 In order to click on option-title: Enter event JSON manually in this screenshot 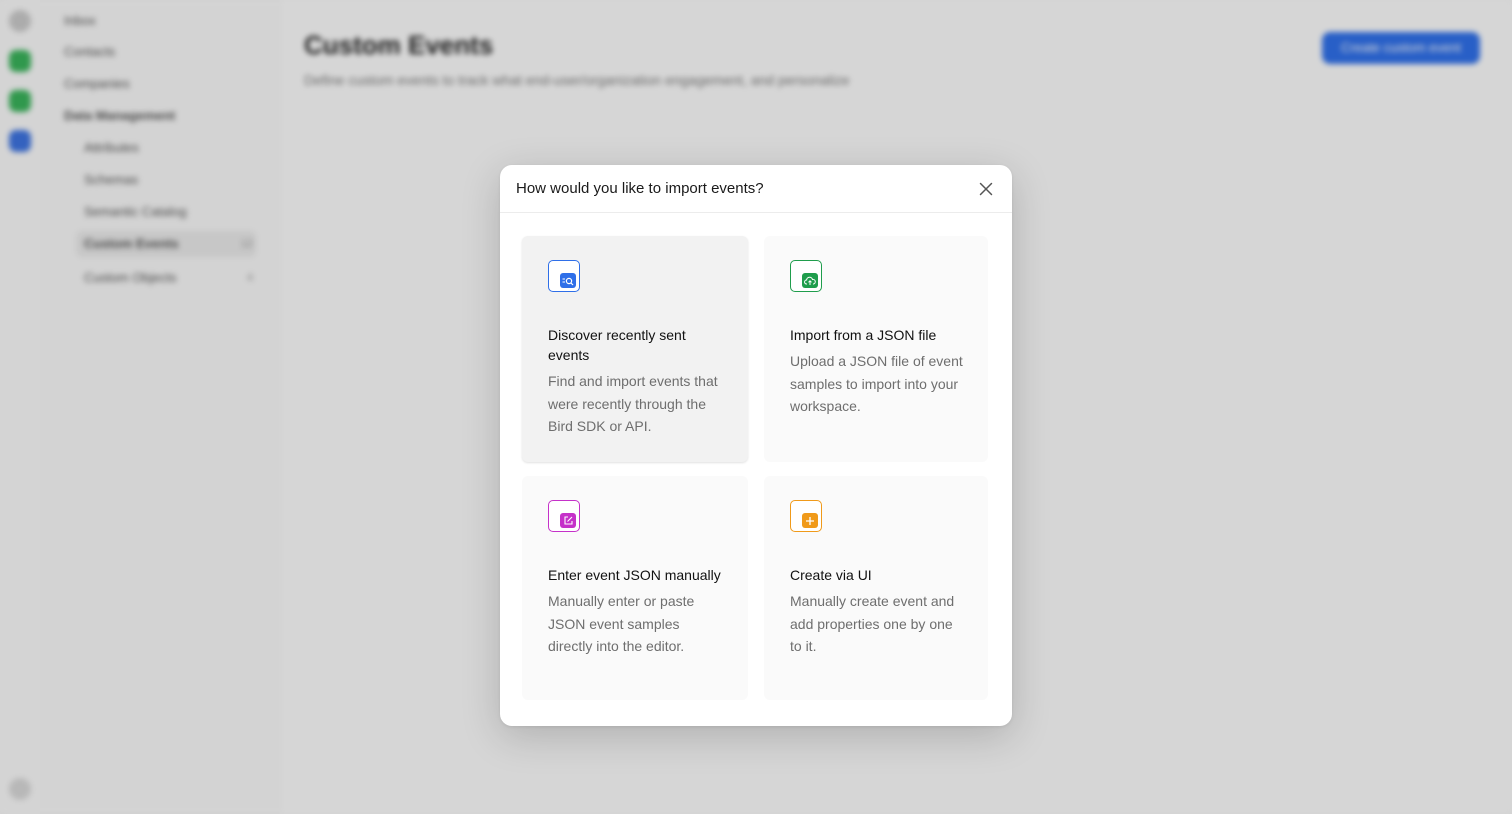, I will do `click(634, 575)`.